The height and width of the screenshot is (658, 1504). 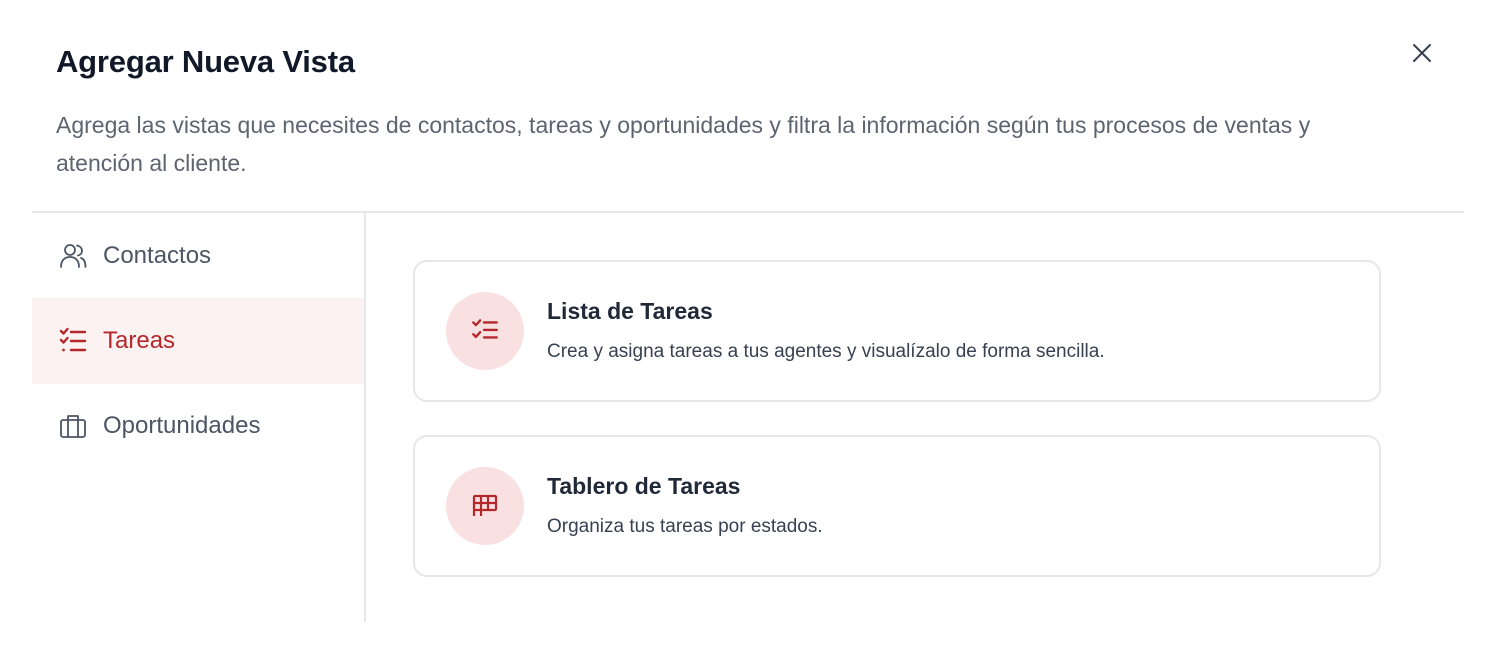 I want to click on sidebar-divider, so click(x=365, y=417).